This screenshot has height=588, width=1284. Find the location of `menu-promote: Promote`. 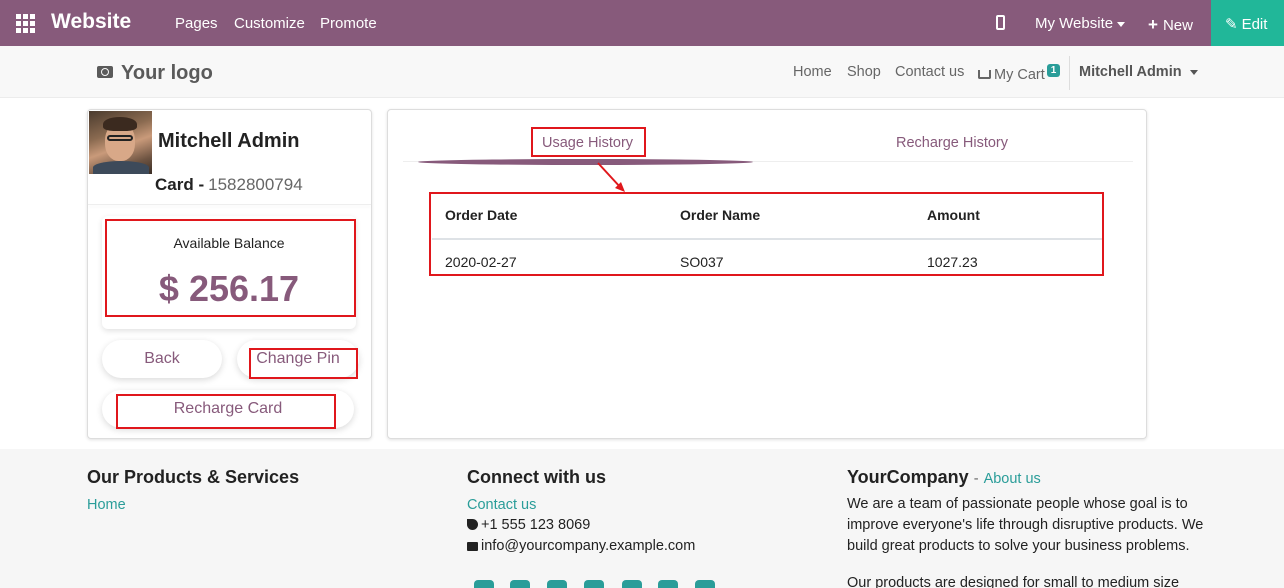

menu-promote: Promote is located at coordinates (348, 23).